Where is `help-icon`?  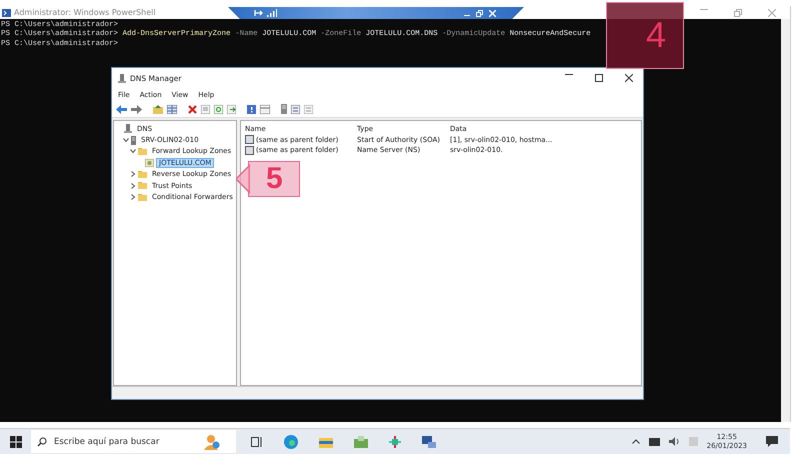
help-icon is located at coordinates (251, 109).